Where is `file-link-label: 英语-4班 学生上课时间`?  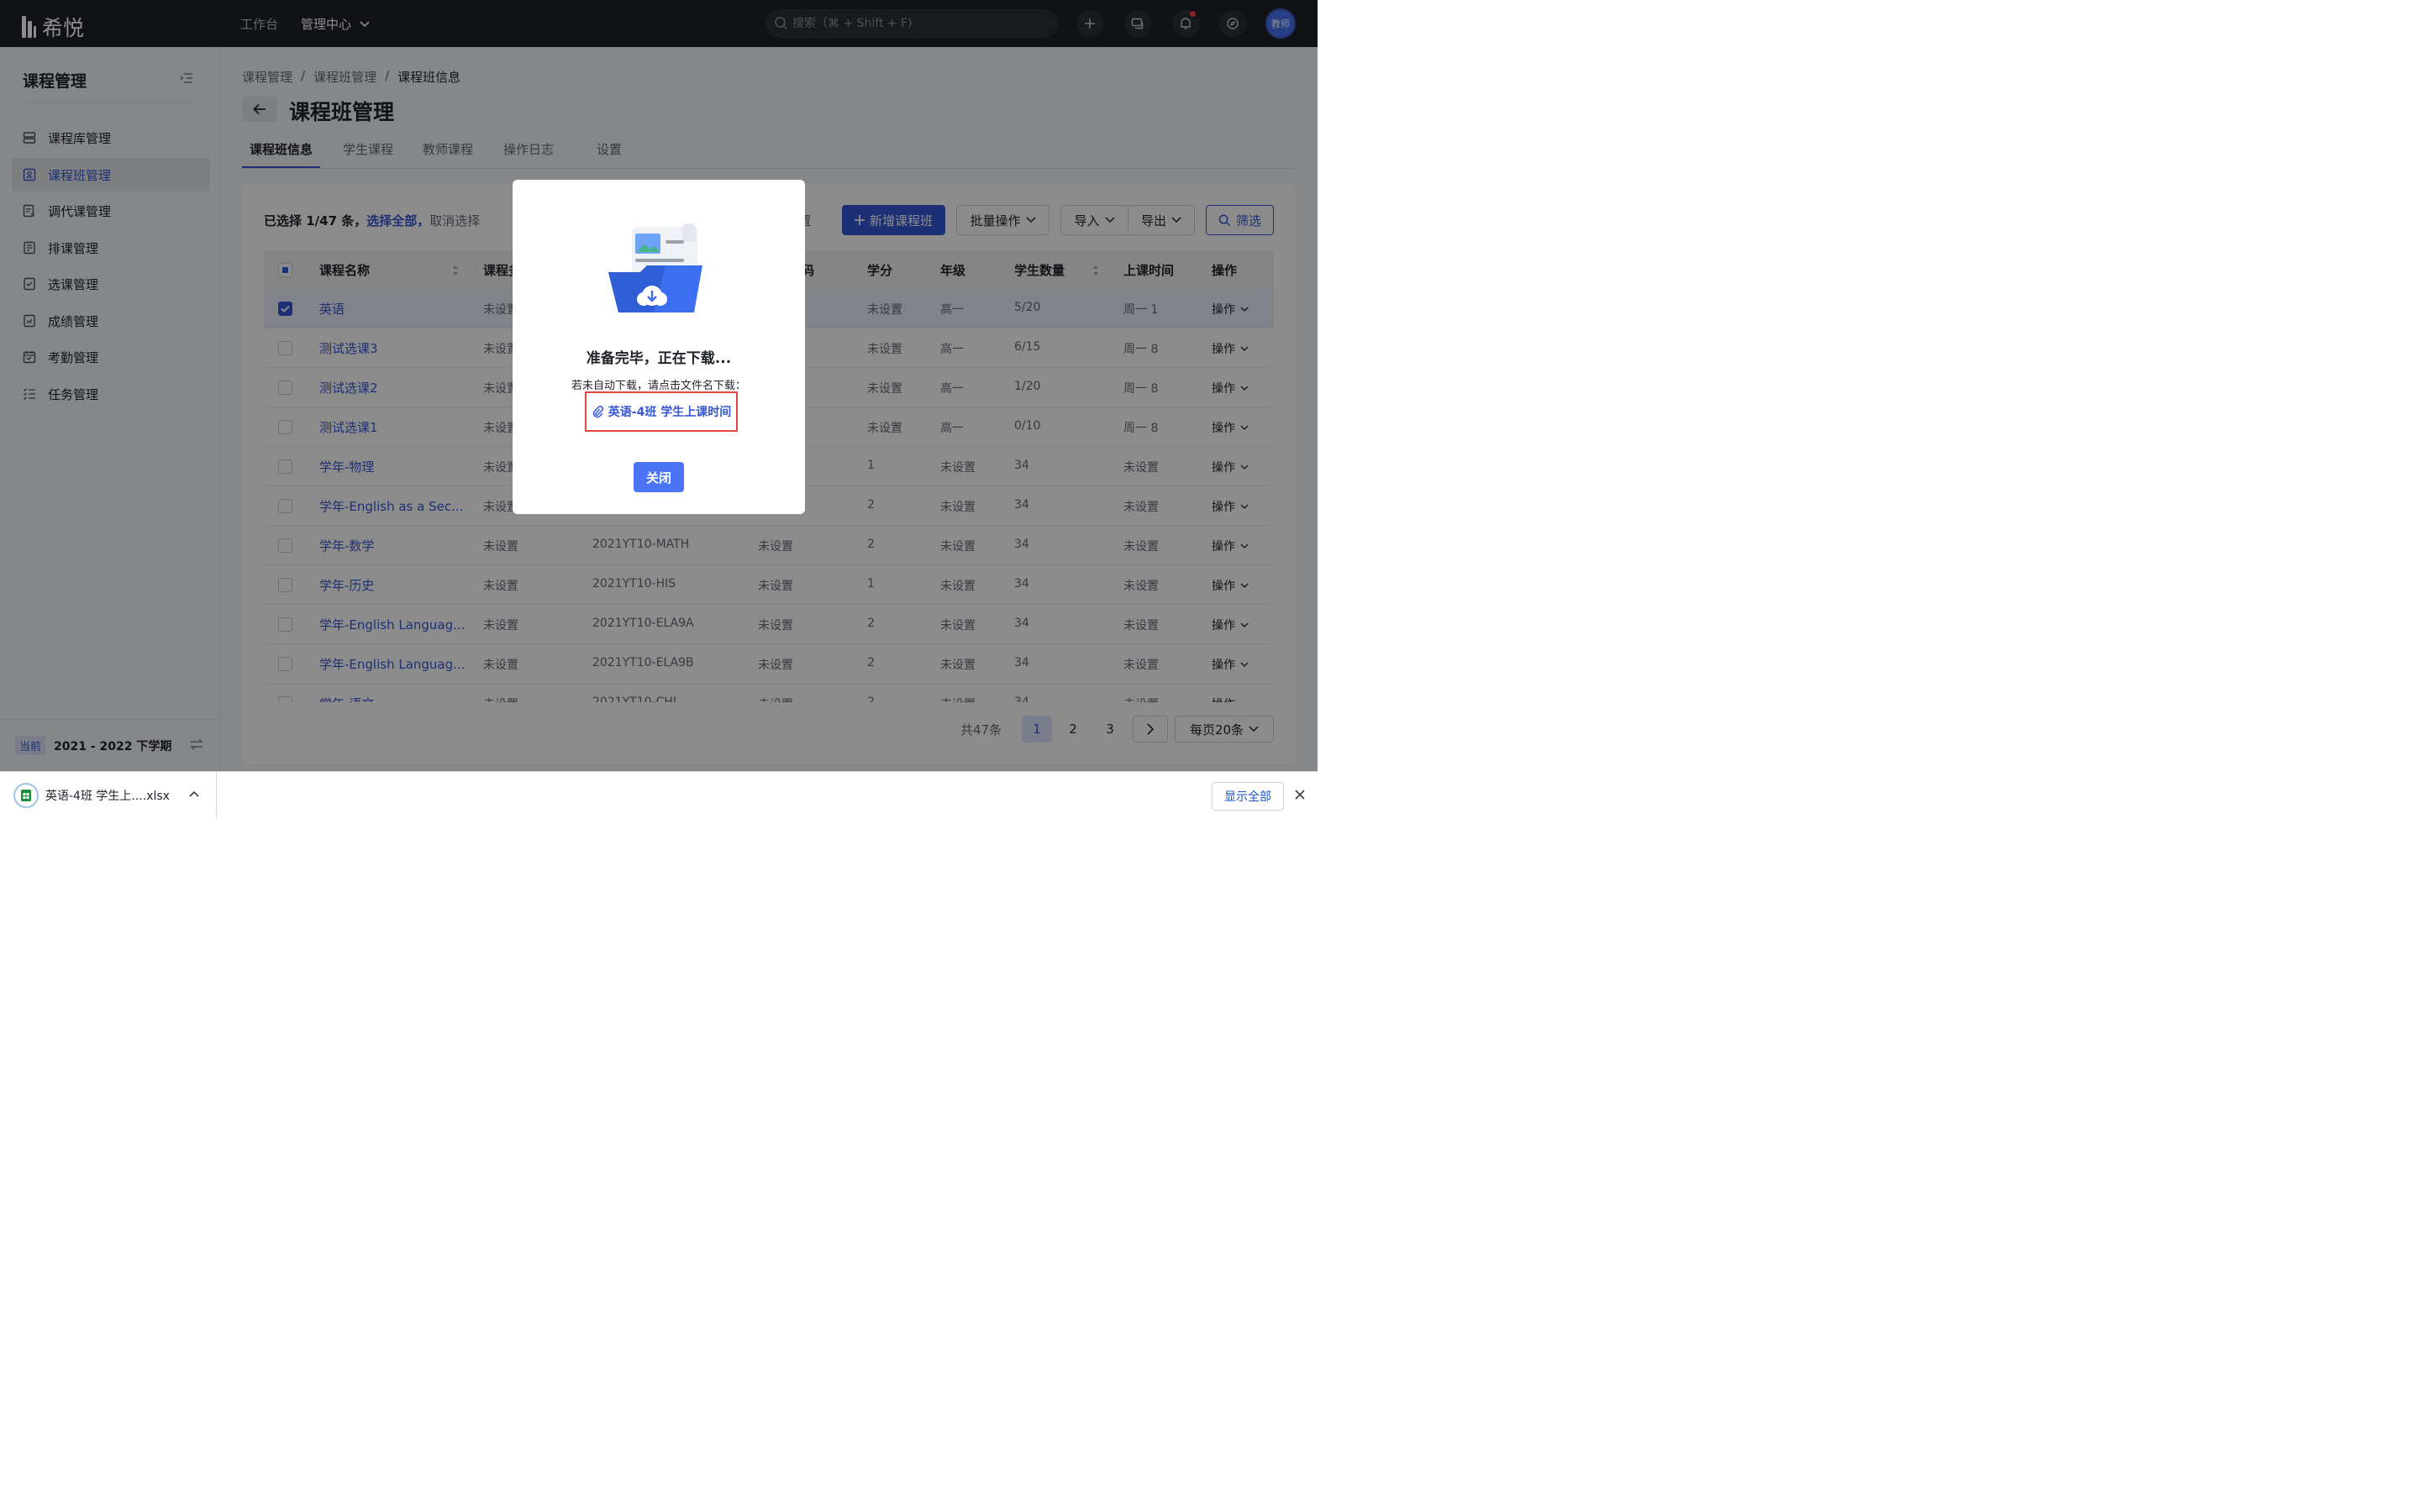 file-link-label: 英语-4班 学生上课时间 is located at coordinates (670, 412).